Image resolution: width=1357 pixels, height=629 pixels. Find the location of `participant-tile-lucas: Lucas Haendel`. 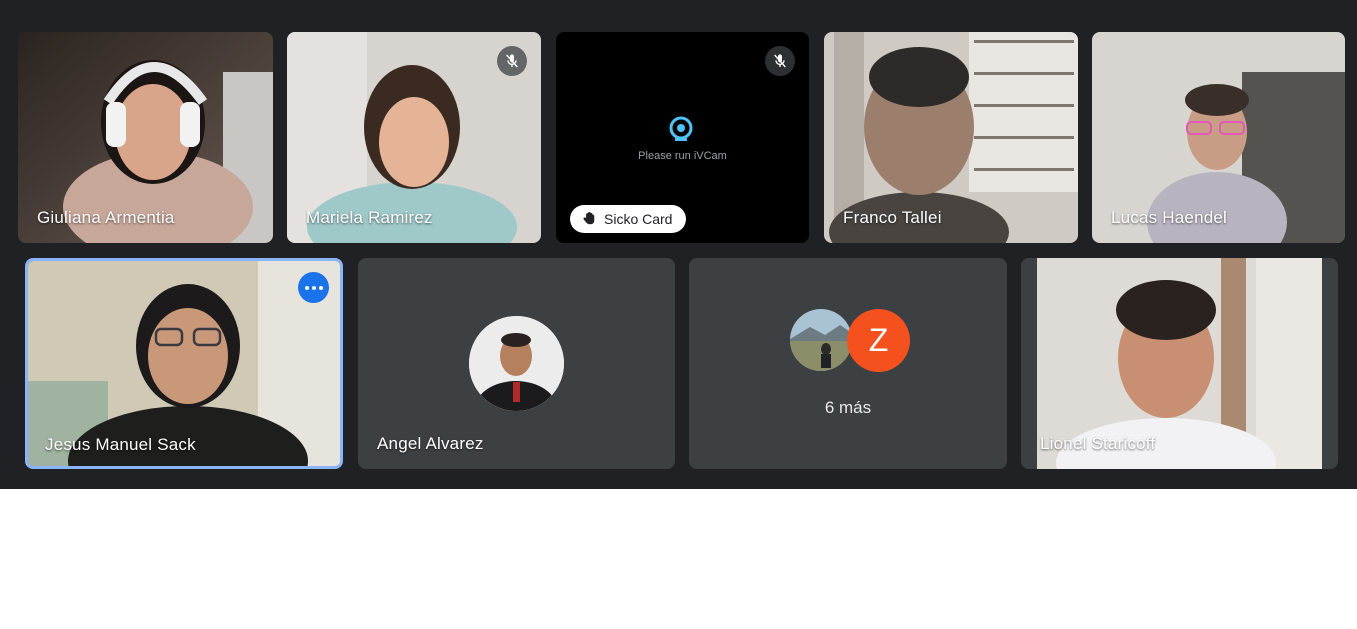

participant-tile-lucas: Lucas Haendel is located at coordinates (1218, 137).